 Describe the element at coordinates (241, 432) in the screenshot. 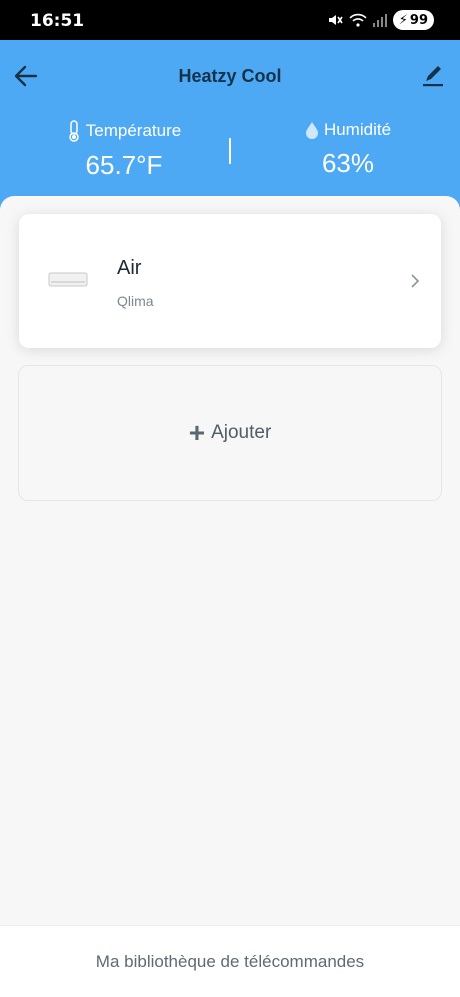

I see `add-label: Ajouter` at that location.